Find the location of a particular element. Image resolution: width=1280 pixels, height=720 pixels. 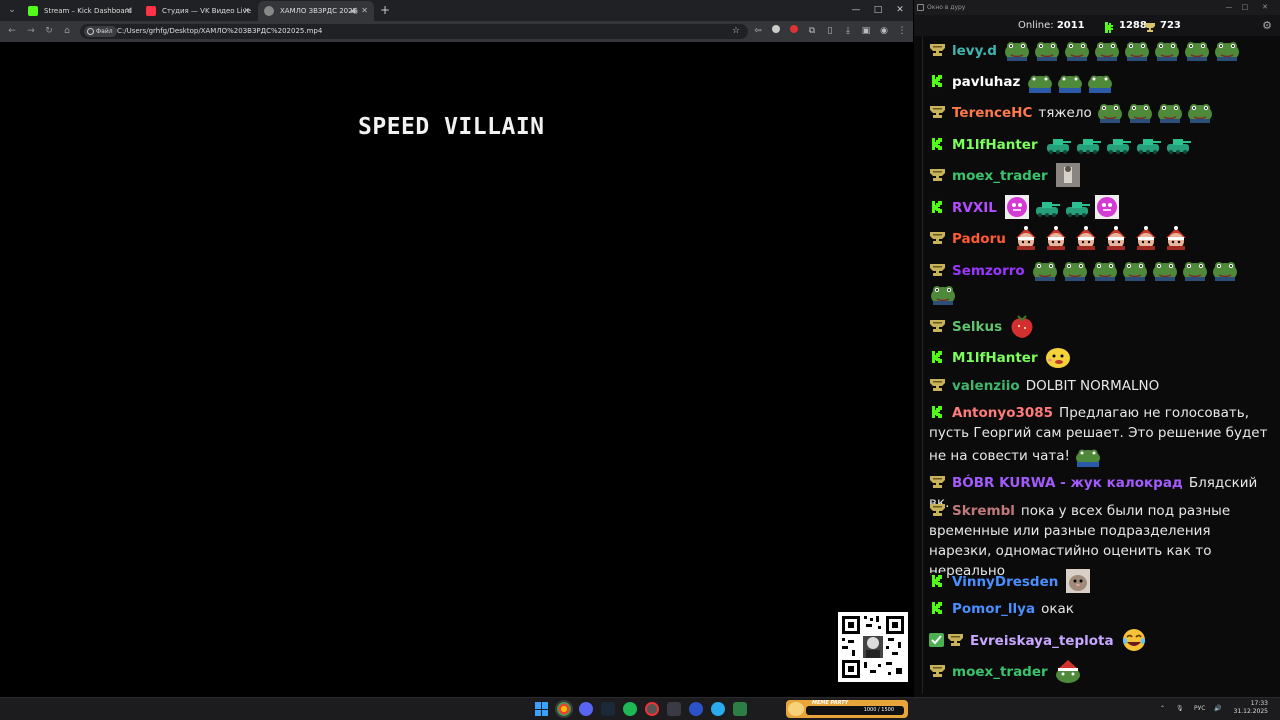

mic-icon: 🎙 is located at coordinates (1180, 709).